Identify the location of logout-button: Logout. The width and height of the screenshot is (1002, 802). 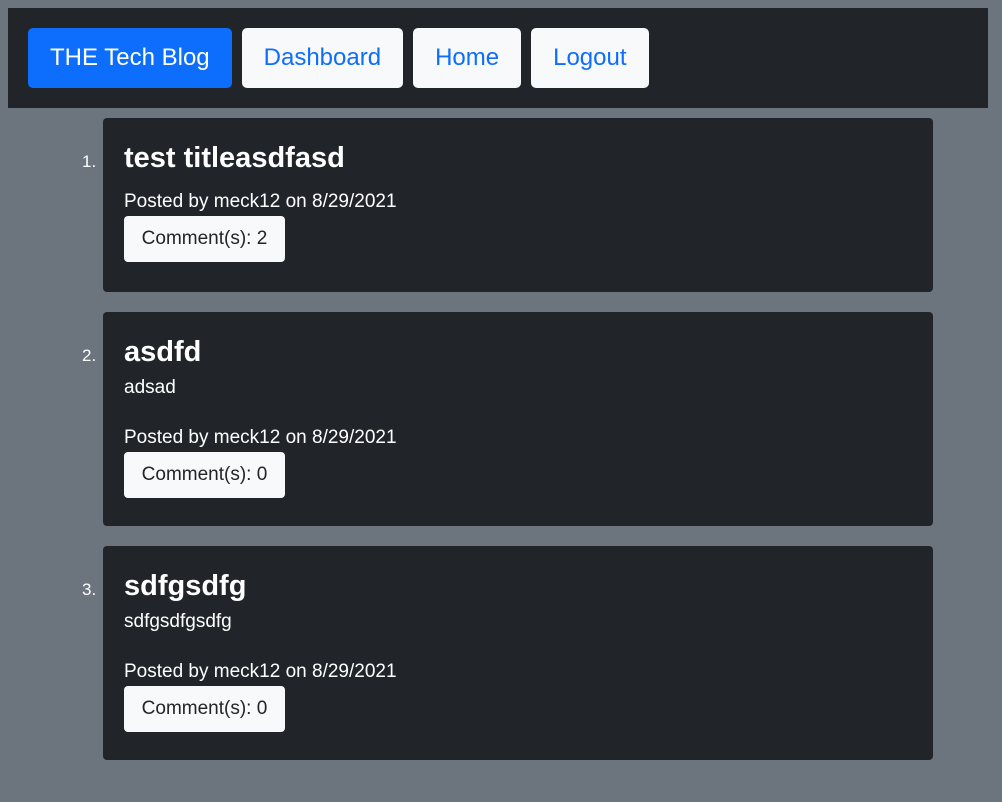
(590, 58).